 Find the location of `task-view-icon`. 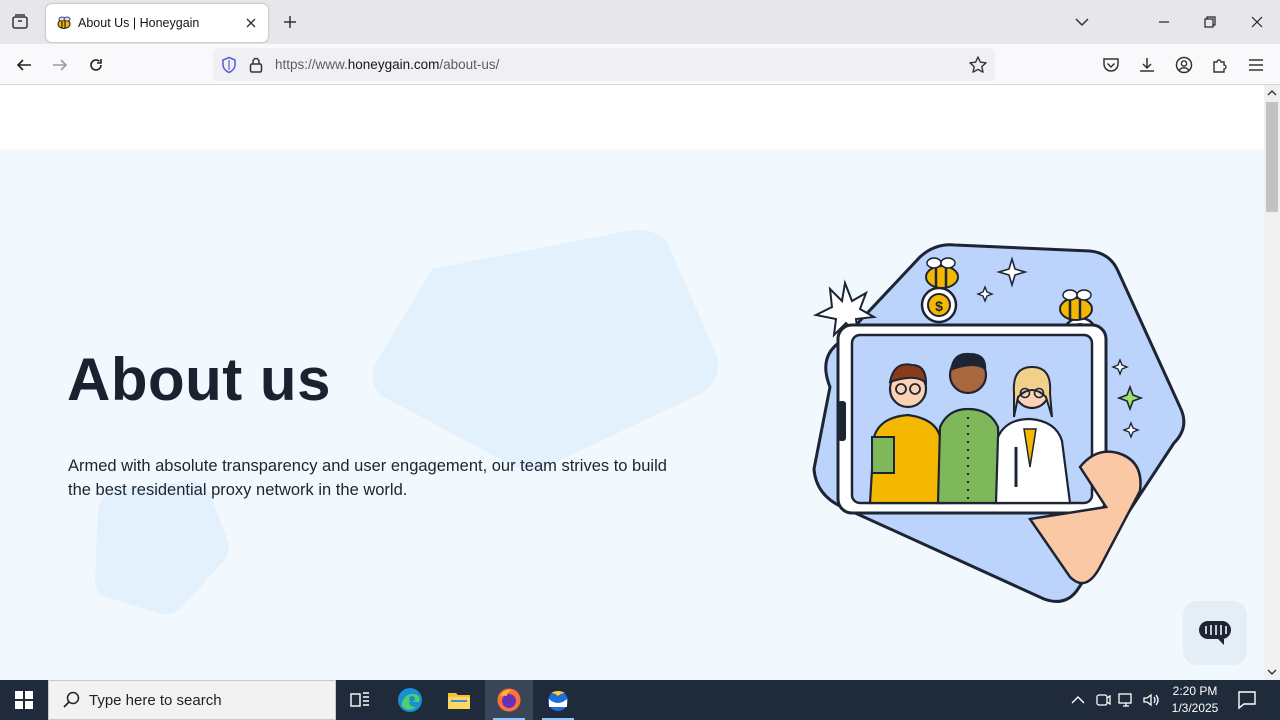

task-view-icon is located at coordinates (360, 700).